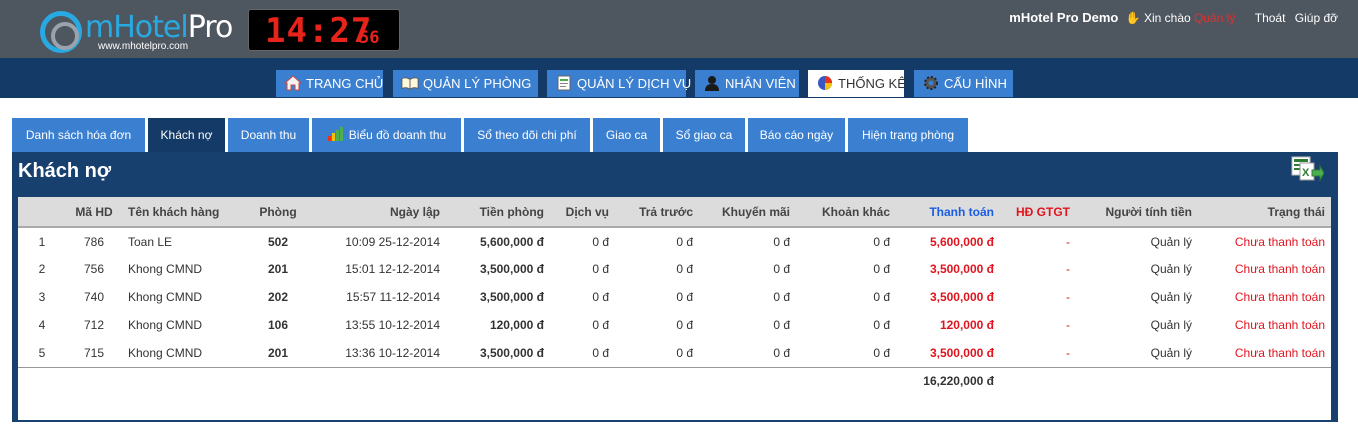 The width and height of the screenshot is (1358, 434). Describe the element at coordinates (619, 83) in the screenshot. I see `nav-service-management: QUẢN LÝ DỊCH VỤ` at that location.